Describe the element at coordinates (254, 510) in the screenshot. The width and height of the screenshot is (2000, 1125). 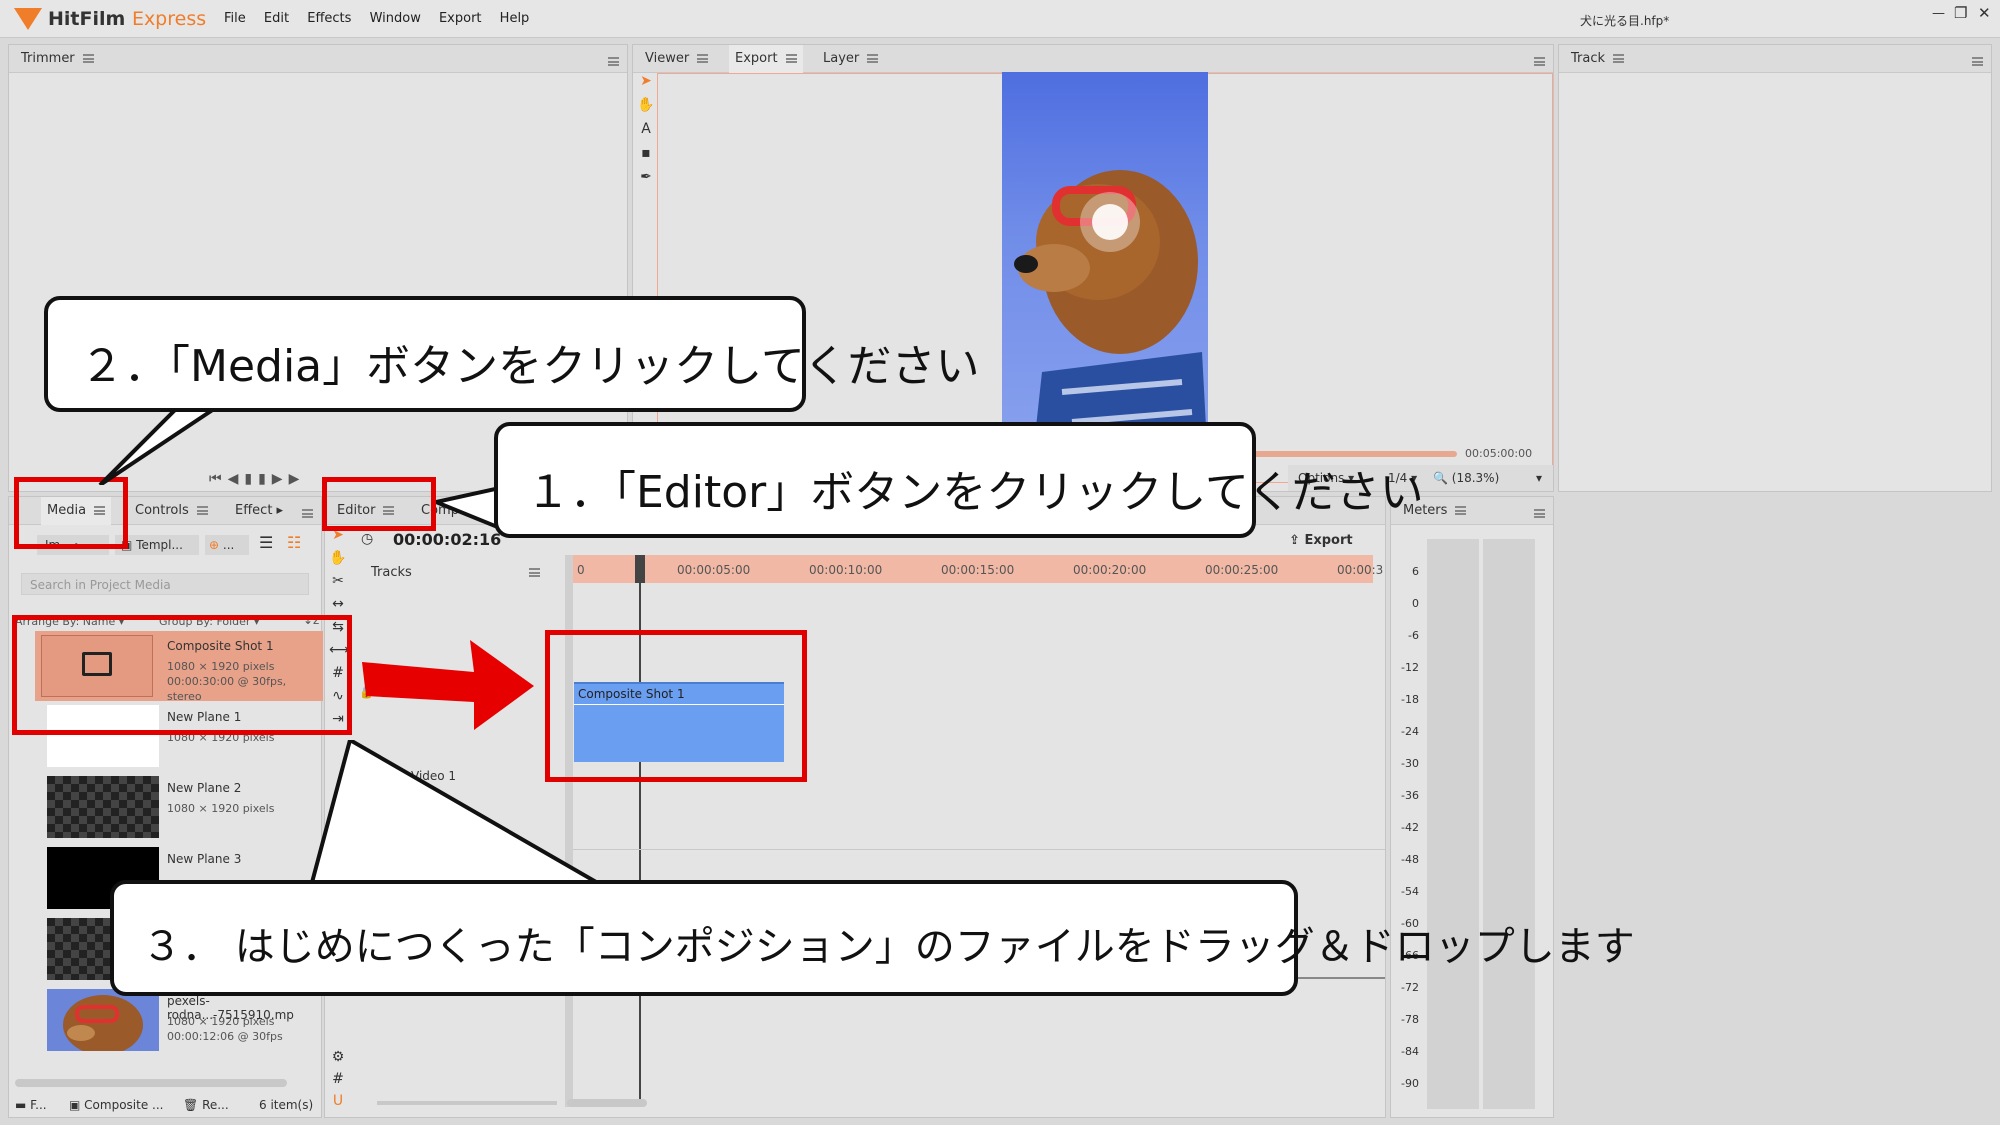
I see `tab-effect-label: Effect` at that location.